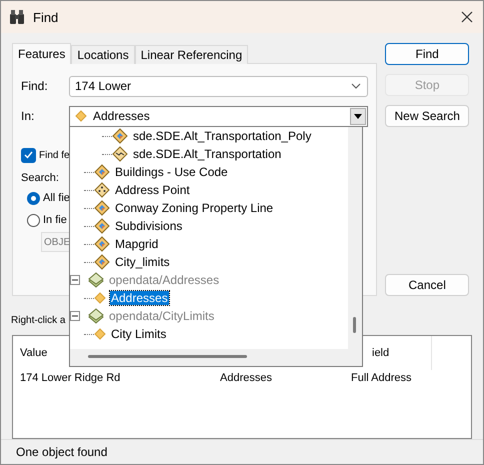 The height and width of the screenshot is (465, 484). What do you see at coordinates (55, 220) in the screenshot?
I see `radio-label: In fie` at bounding box center [55, 220].